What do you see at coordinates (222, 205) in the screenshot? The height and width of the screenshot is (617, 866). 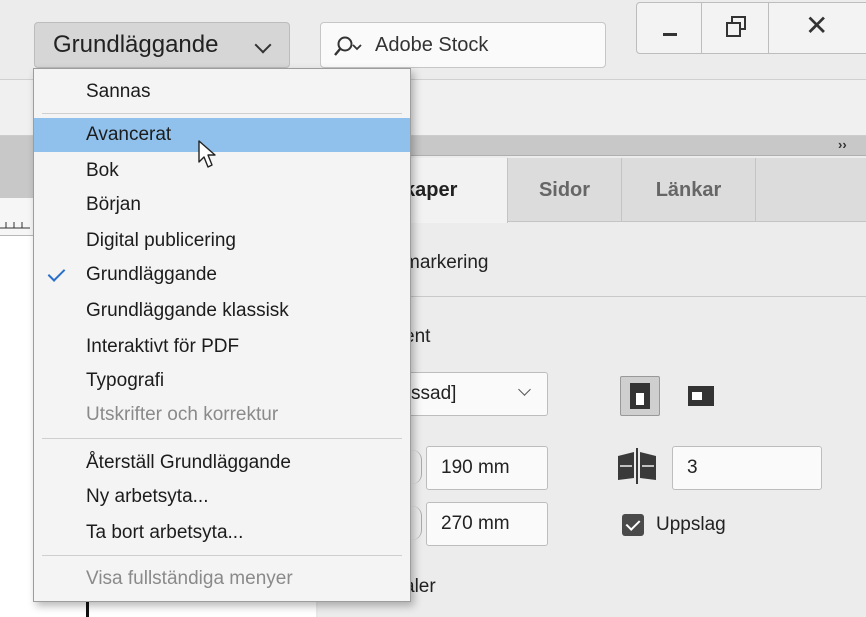 I see `menu-item-borjan: Början` at bounding box center [222, 205].